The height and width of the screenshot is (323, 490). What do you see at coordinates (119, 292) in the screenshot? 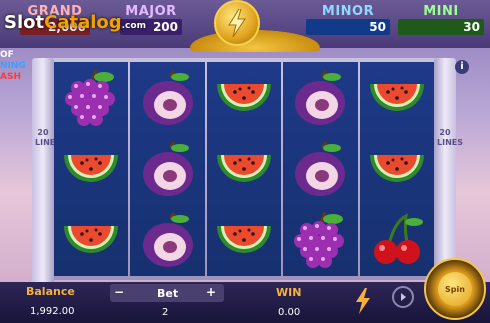
I see `bet-minus-button: −` at bounding box center [119, 292].